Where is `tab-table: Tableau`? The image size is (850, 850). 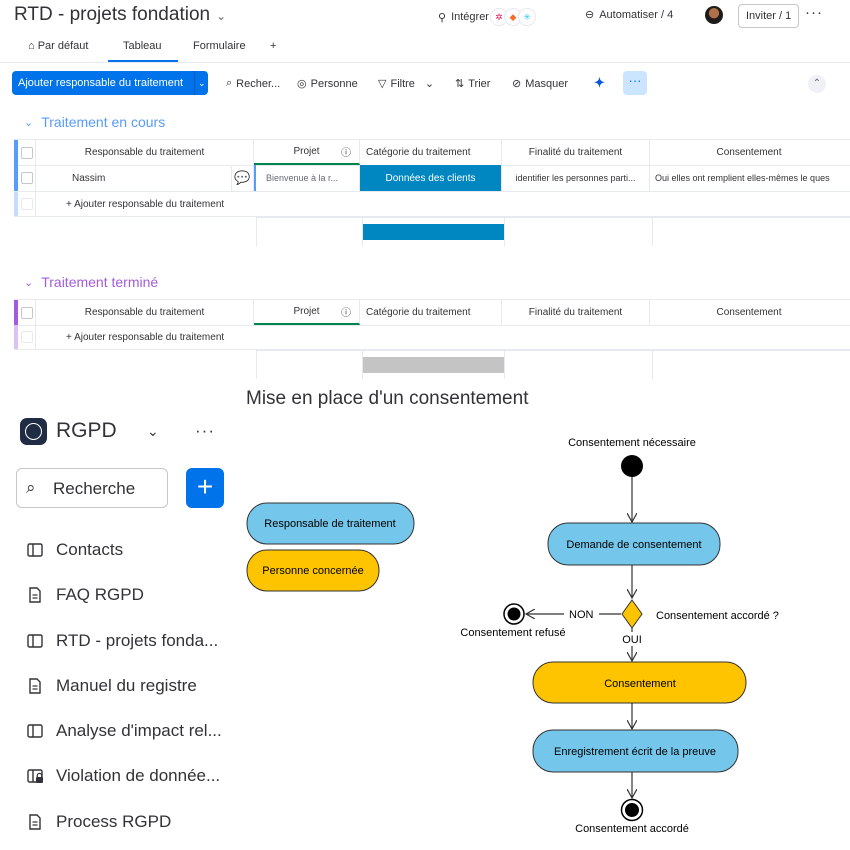
tab-table: Tableau is located at coordinates (142, 46).